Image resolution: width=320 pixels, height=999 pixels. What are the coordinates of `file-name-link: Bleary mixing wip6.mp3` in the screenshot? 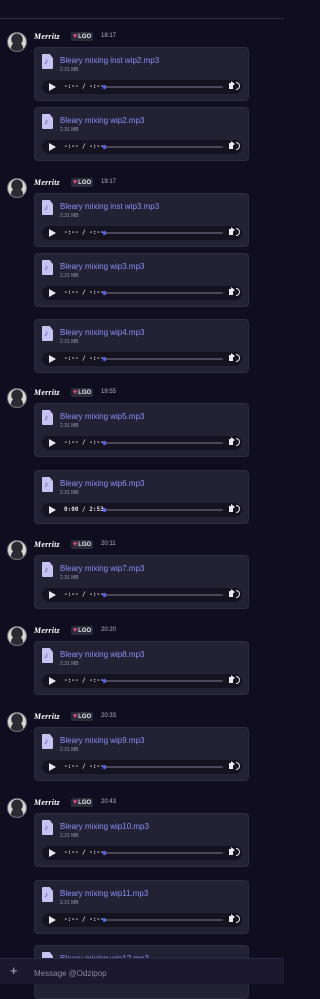 It's located at (102, 483).